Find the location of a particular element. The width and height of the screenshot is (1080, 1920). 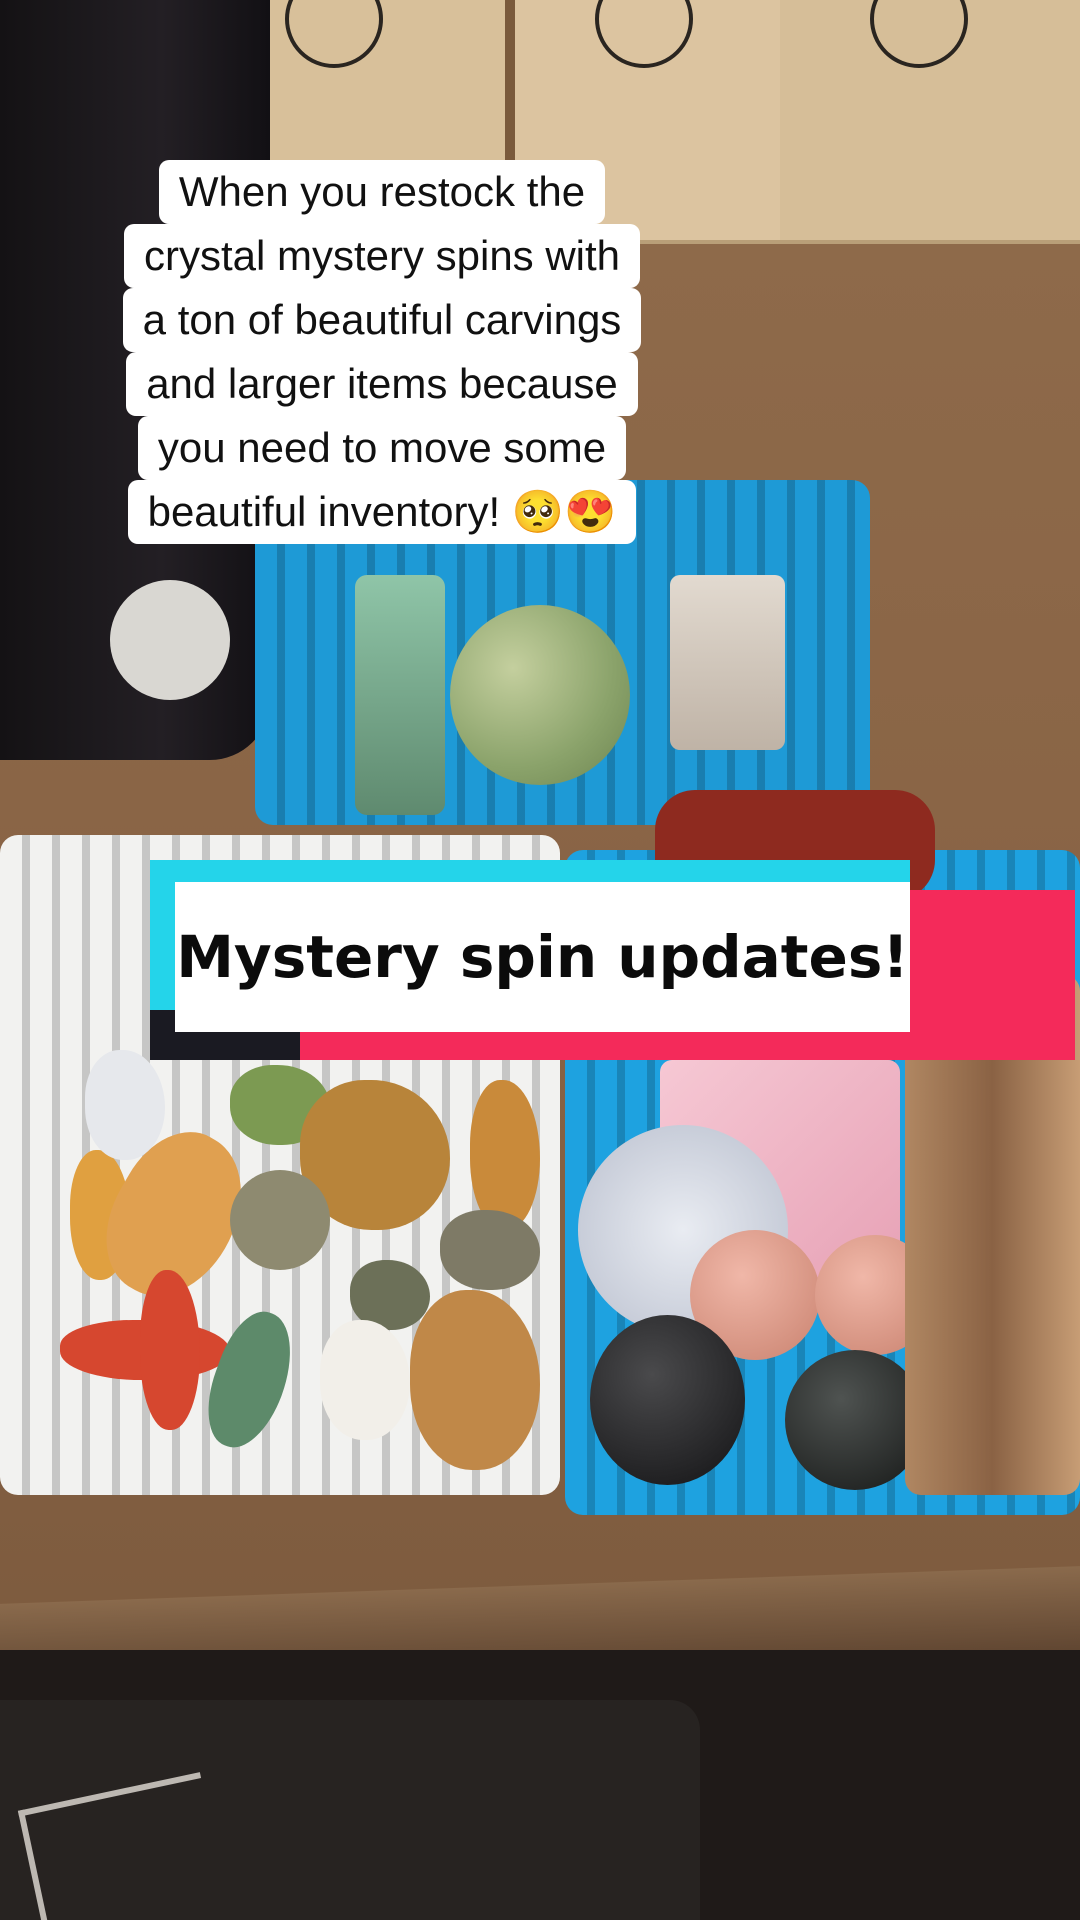

caption-line: crystal mystery spins with is located at coordinates (382, 256).